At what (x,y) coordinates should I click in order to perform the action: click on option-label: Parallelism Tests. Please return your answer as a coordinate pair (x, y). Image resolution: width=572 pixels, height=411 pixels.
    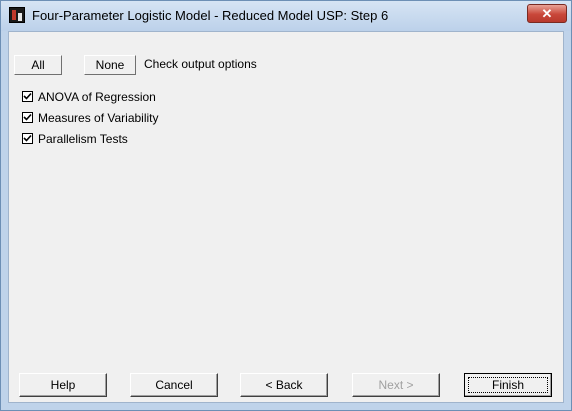
    Looking at the image, I should click on (83, 139).